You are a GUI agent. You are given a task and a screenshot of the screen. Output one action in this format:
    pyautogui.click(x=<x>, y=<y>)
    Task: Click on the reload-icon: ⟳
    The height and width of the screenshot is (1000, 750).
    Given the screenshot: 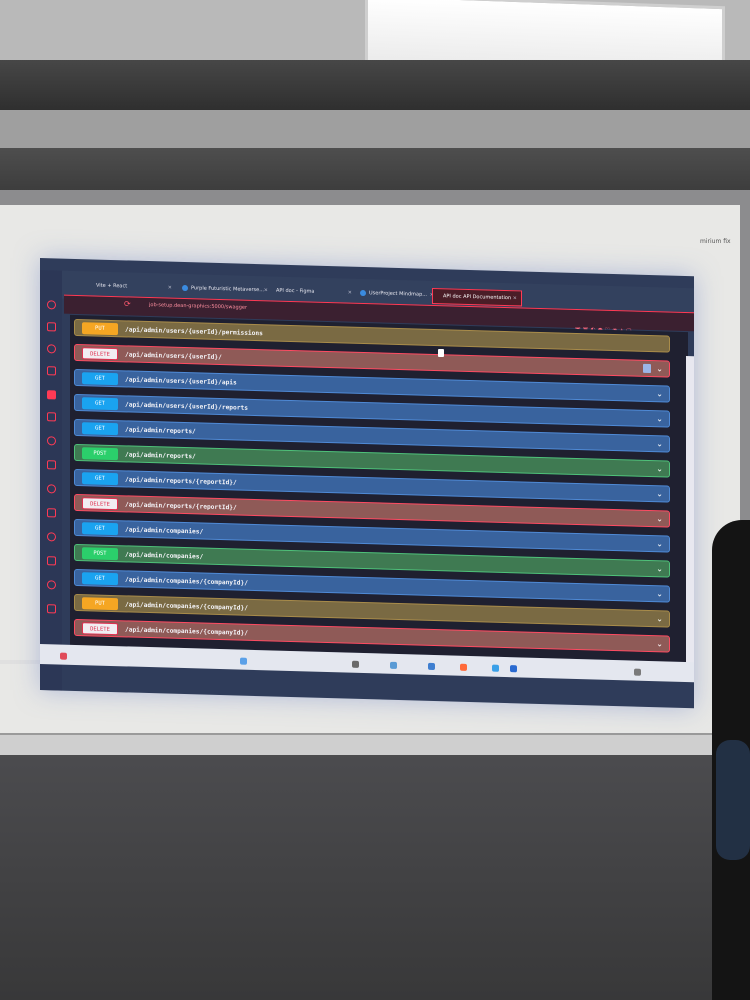 What is the action you would take?
    pyautogui.click(x=127, y=303)
    